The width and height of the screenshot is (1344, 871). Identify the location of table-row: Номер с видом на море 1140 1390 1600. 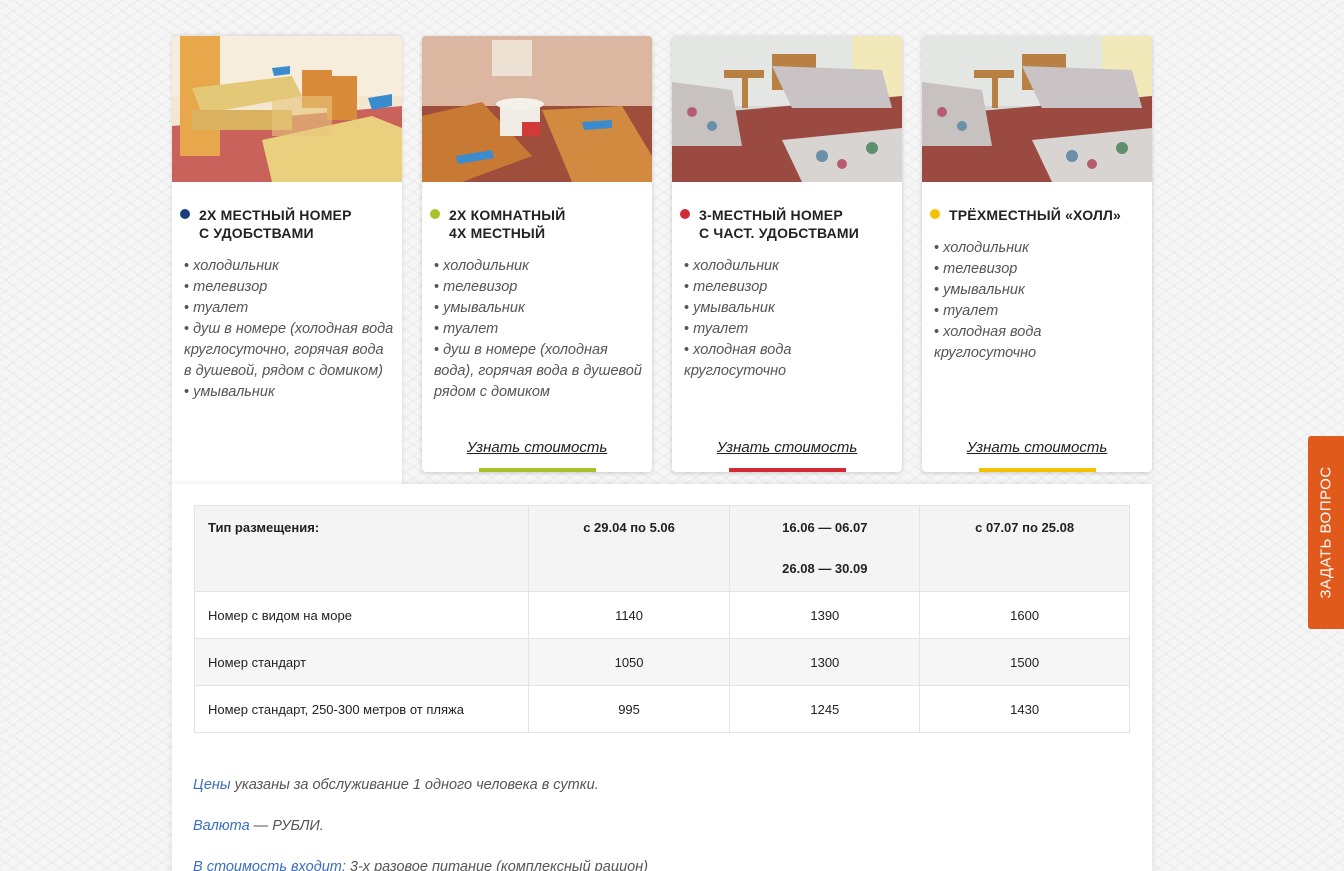
(662, 615).